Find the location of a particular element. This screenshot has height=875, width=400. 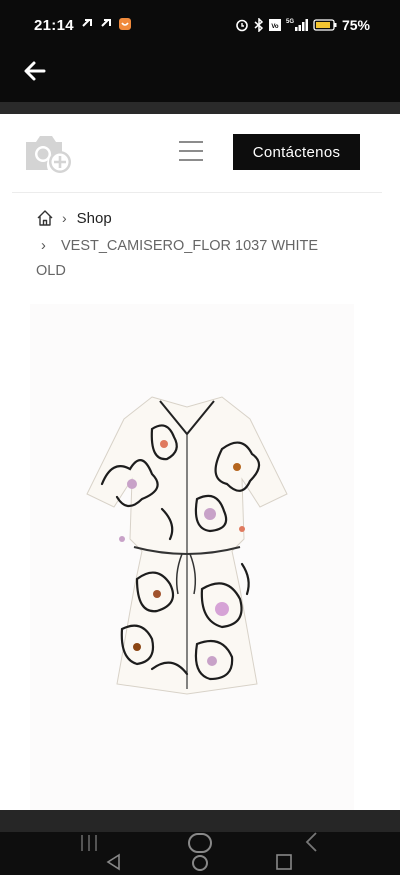

site-header: Contáctenos is located at coordinates (200, 153).